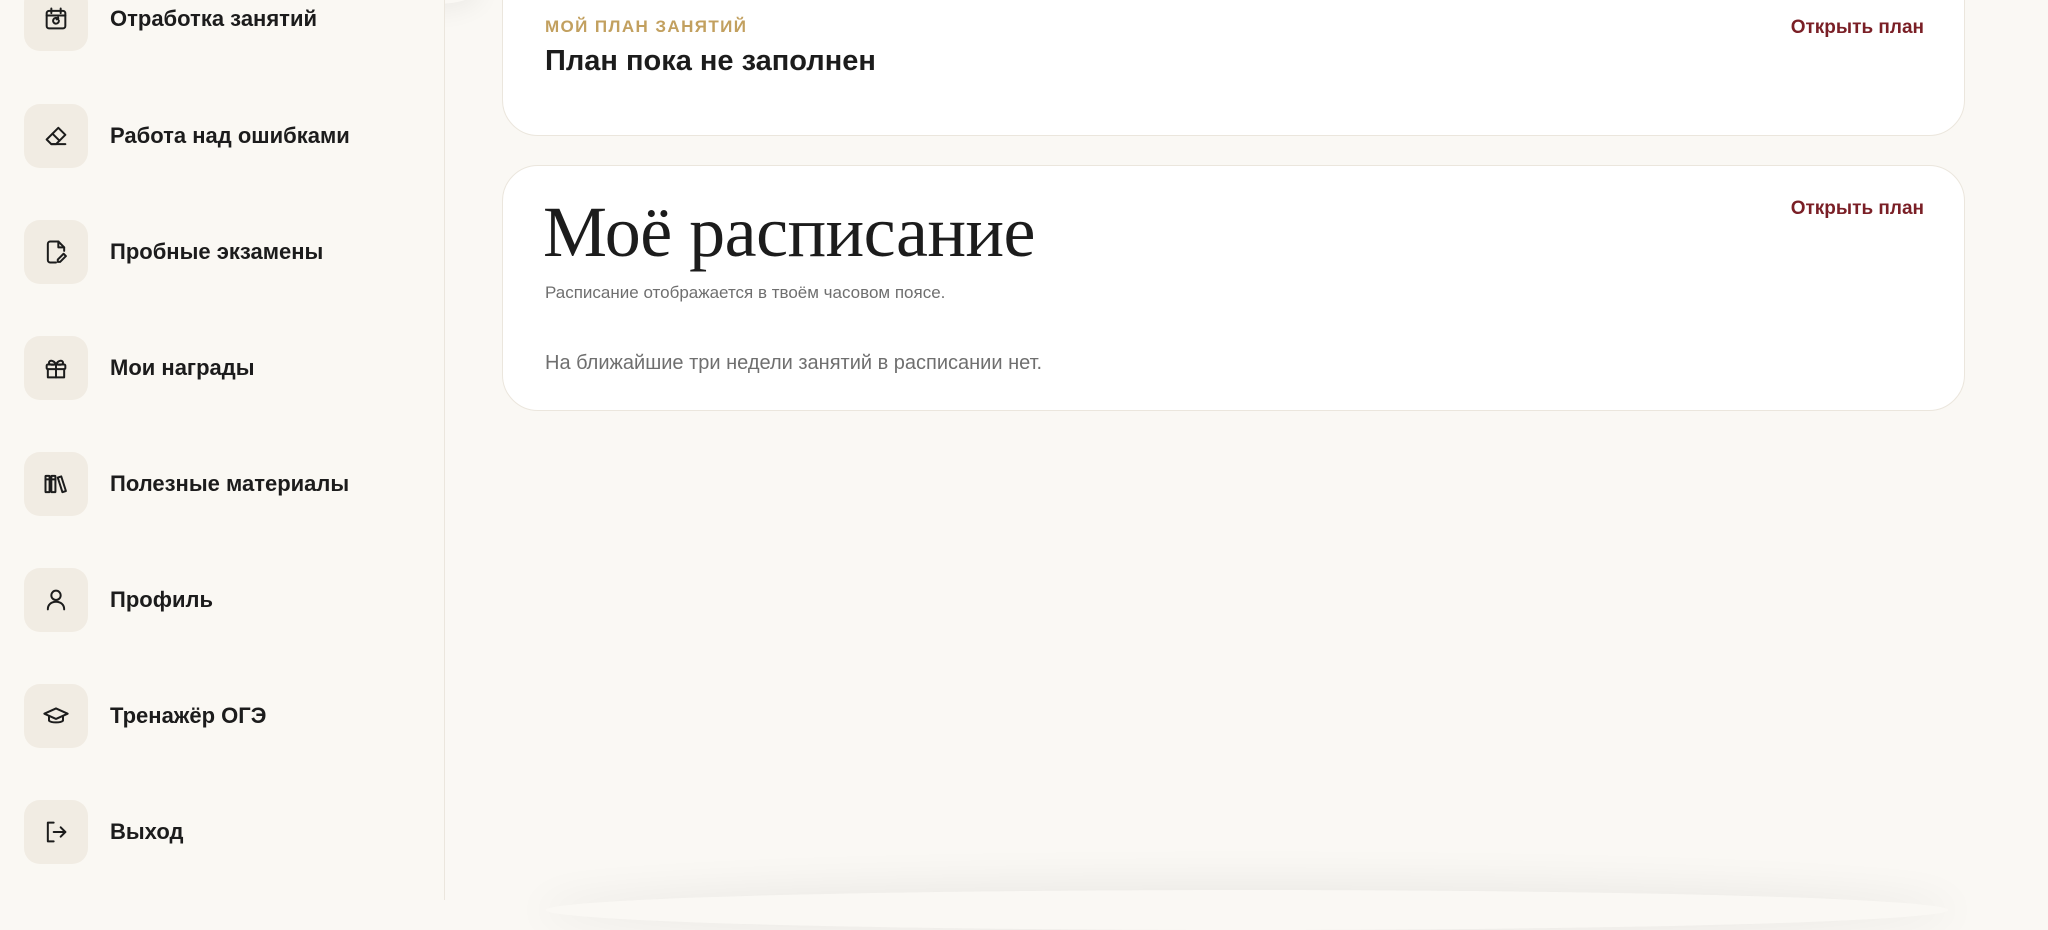  What do you see at coordinates (214, 18) in the screenshot?
I see `sidebar-item-label: Отработка занятий` at bounding box center [214, 18].